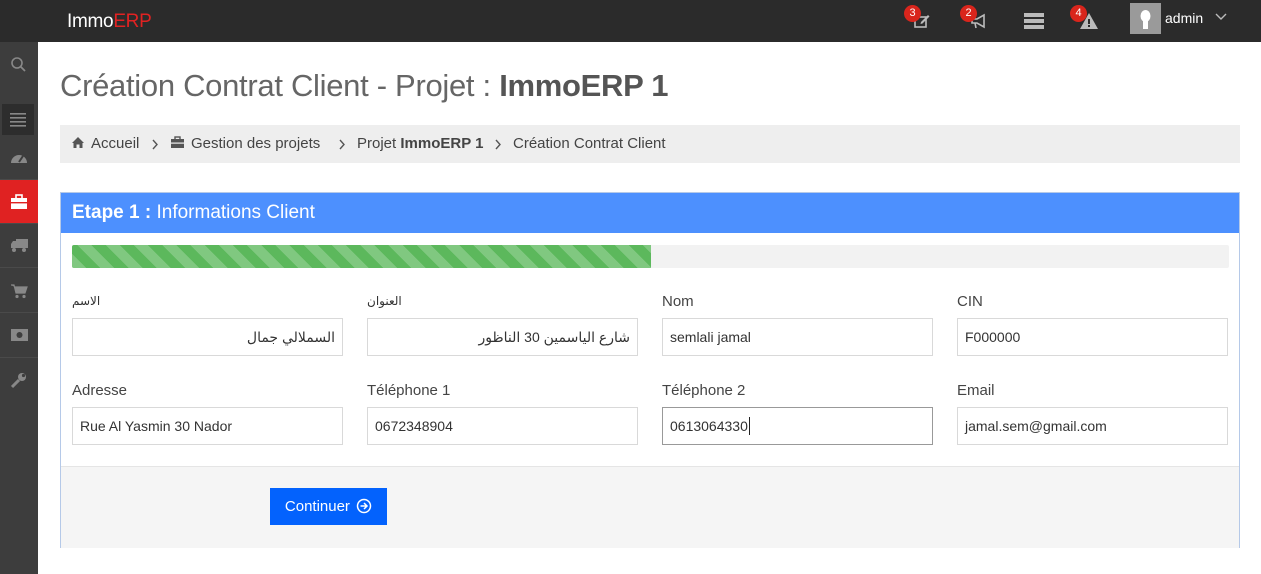 The image size is (1261, 574). I want to click on top-bar: ImmoERP 3 2 4 admin, so click(630, 21).